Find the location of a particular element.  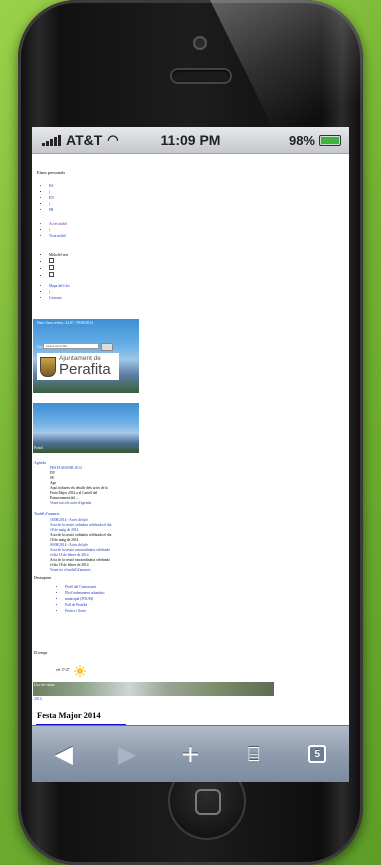

photo-caption: Lloc de visitar is located at coordinates (44, 685).